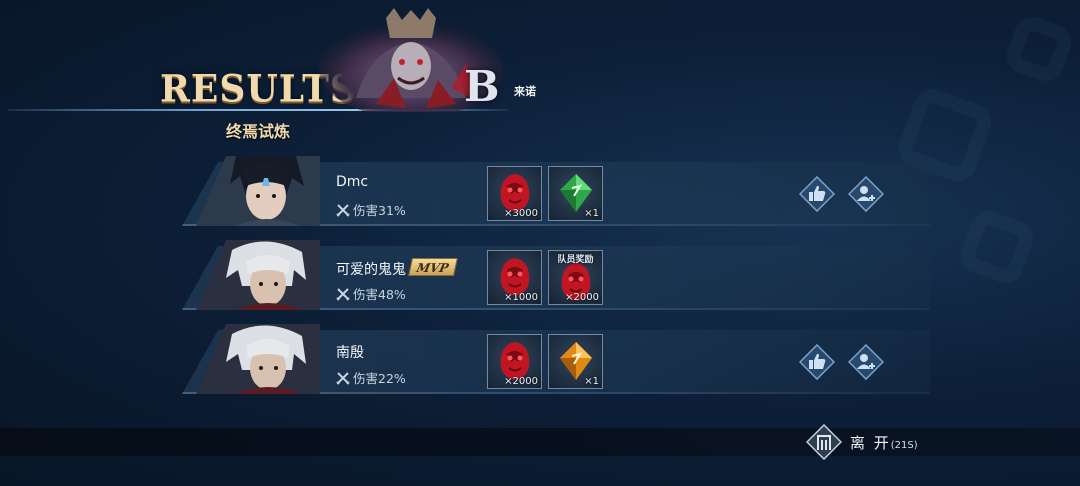 The image size is (1080, 486). I want to click on player-row: 南殷 伤害22% ×2000 ×1, so click(556, 362).